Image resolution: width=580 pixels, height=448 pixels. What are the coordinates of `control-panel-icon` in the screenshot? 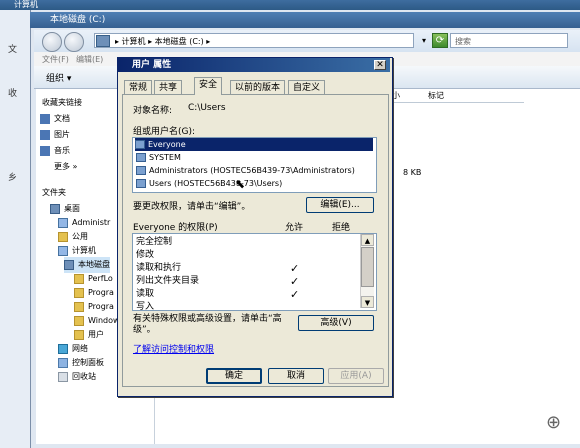 It's located at (63, 362).